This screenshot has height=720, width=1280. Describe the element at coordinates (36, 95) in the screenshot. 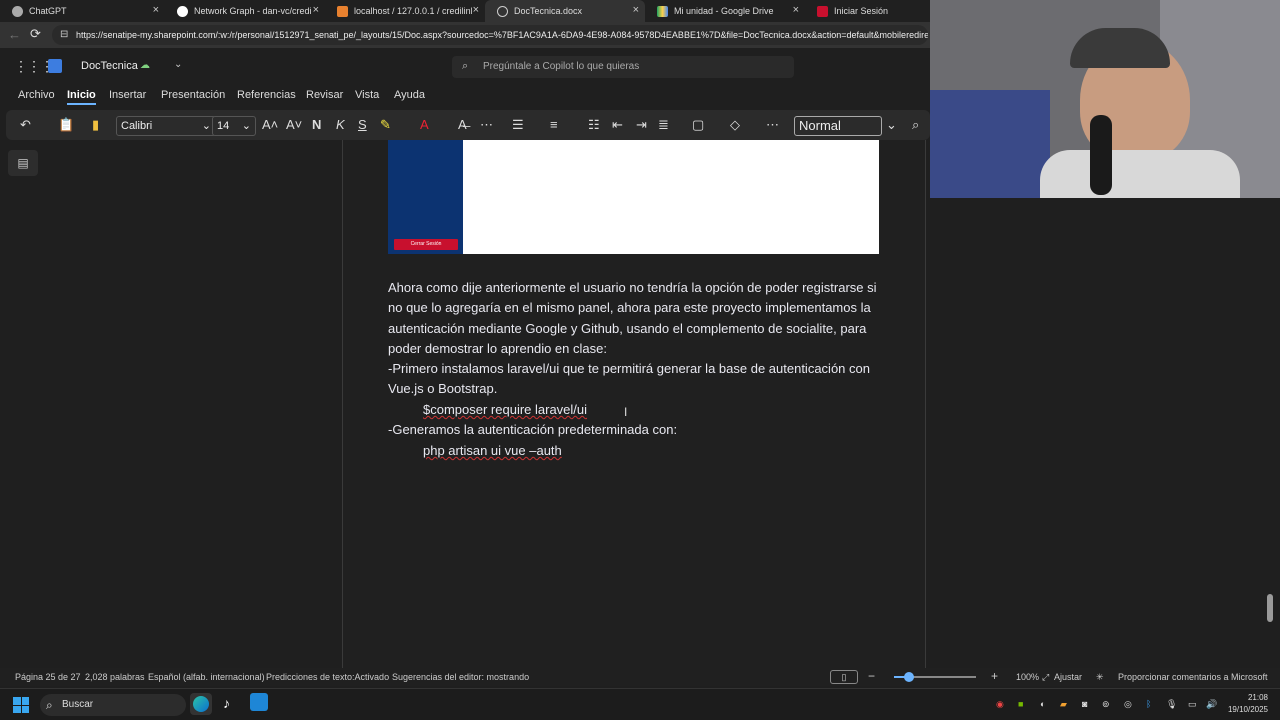

I see `tab-archivo: Archivo` at that location.